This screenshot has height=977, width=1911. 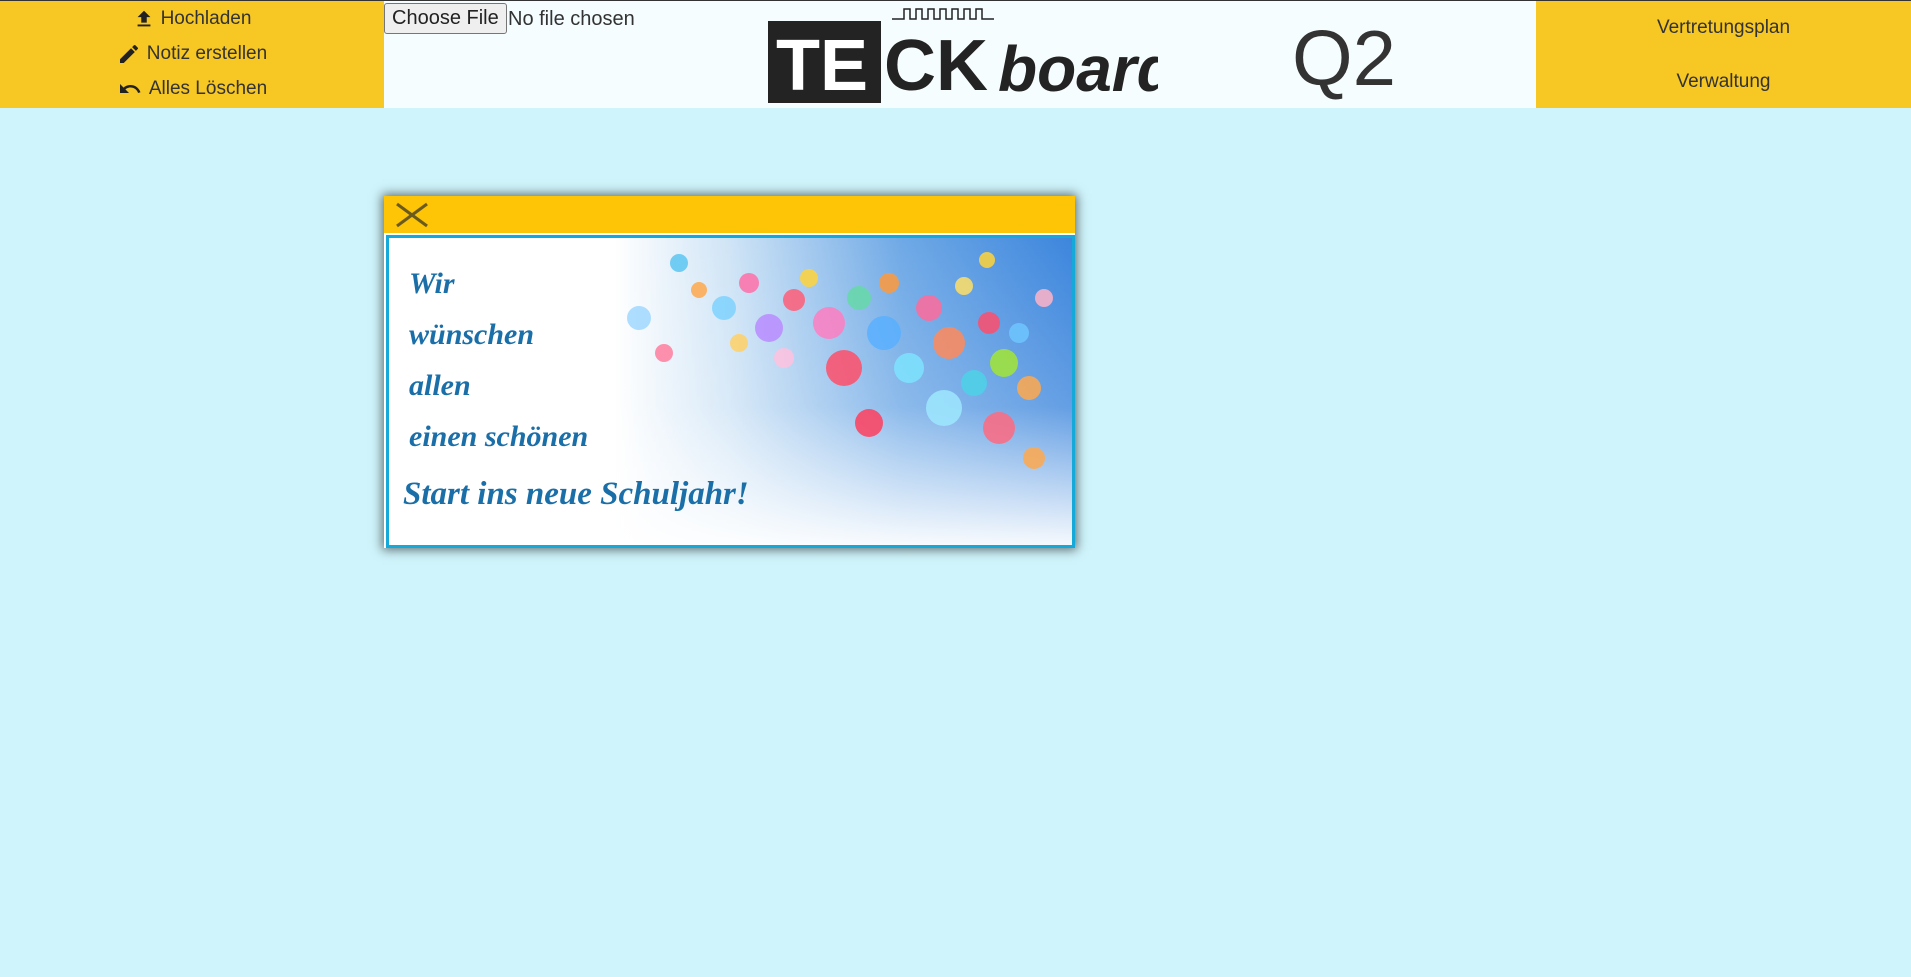 What do you see at coordinates (1723, 28) in the screenshot?
I see `substitution-plan-link: Vertretungsplan` at bounding box center [1723, 28].